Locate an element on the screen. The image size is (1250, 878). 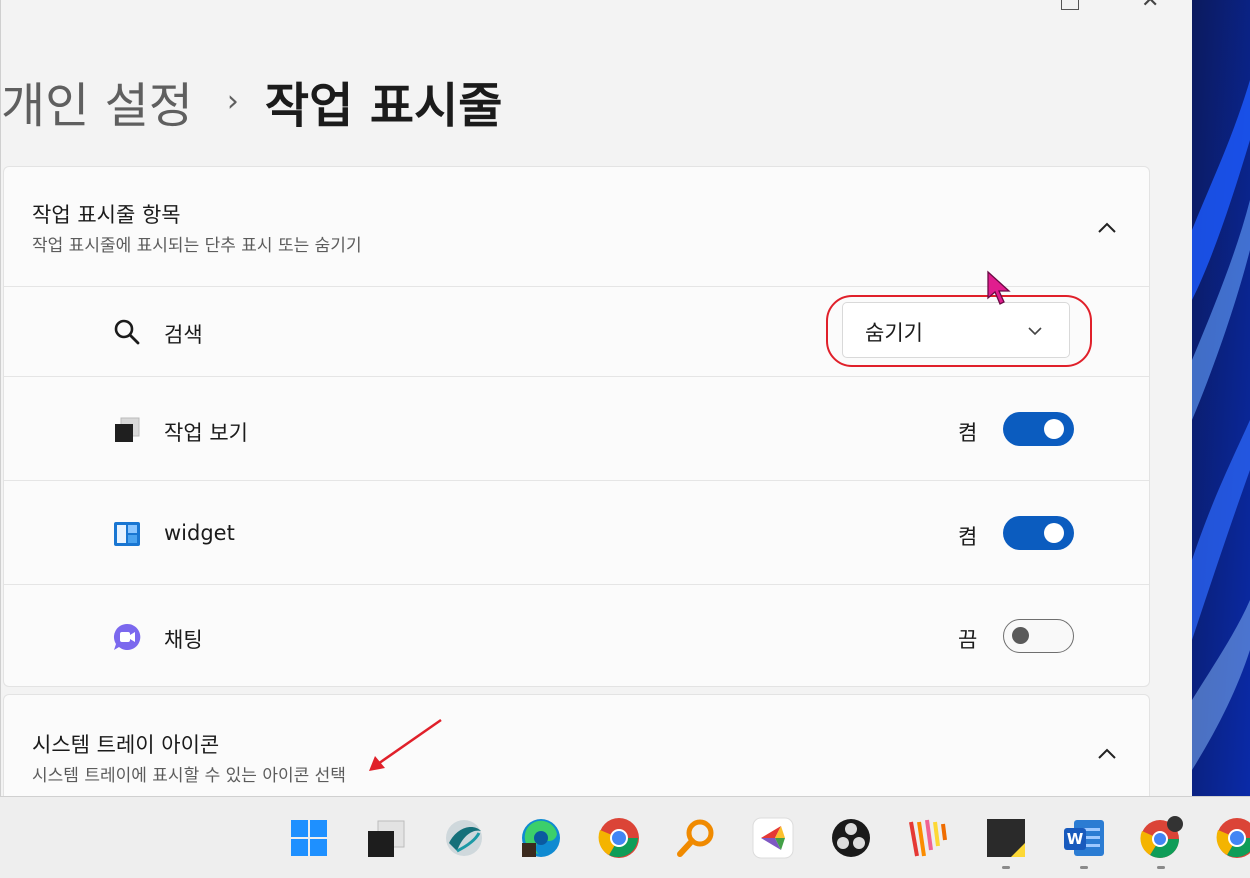
system-tray-card: 시스템 트레이 아이콘 시스템 트레이에 표시할 수 있는 아이콘 선택 is located at coordinates (576, 745).